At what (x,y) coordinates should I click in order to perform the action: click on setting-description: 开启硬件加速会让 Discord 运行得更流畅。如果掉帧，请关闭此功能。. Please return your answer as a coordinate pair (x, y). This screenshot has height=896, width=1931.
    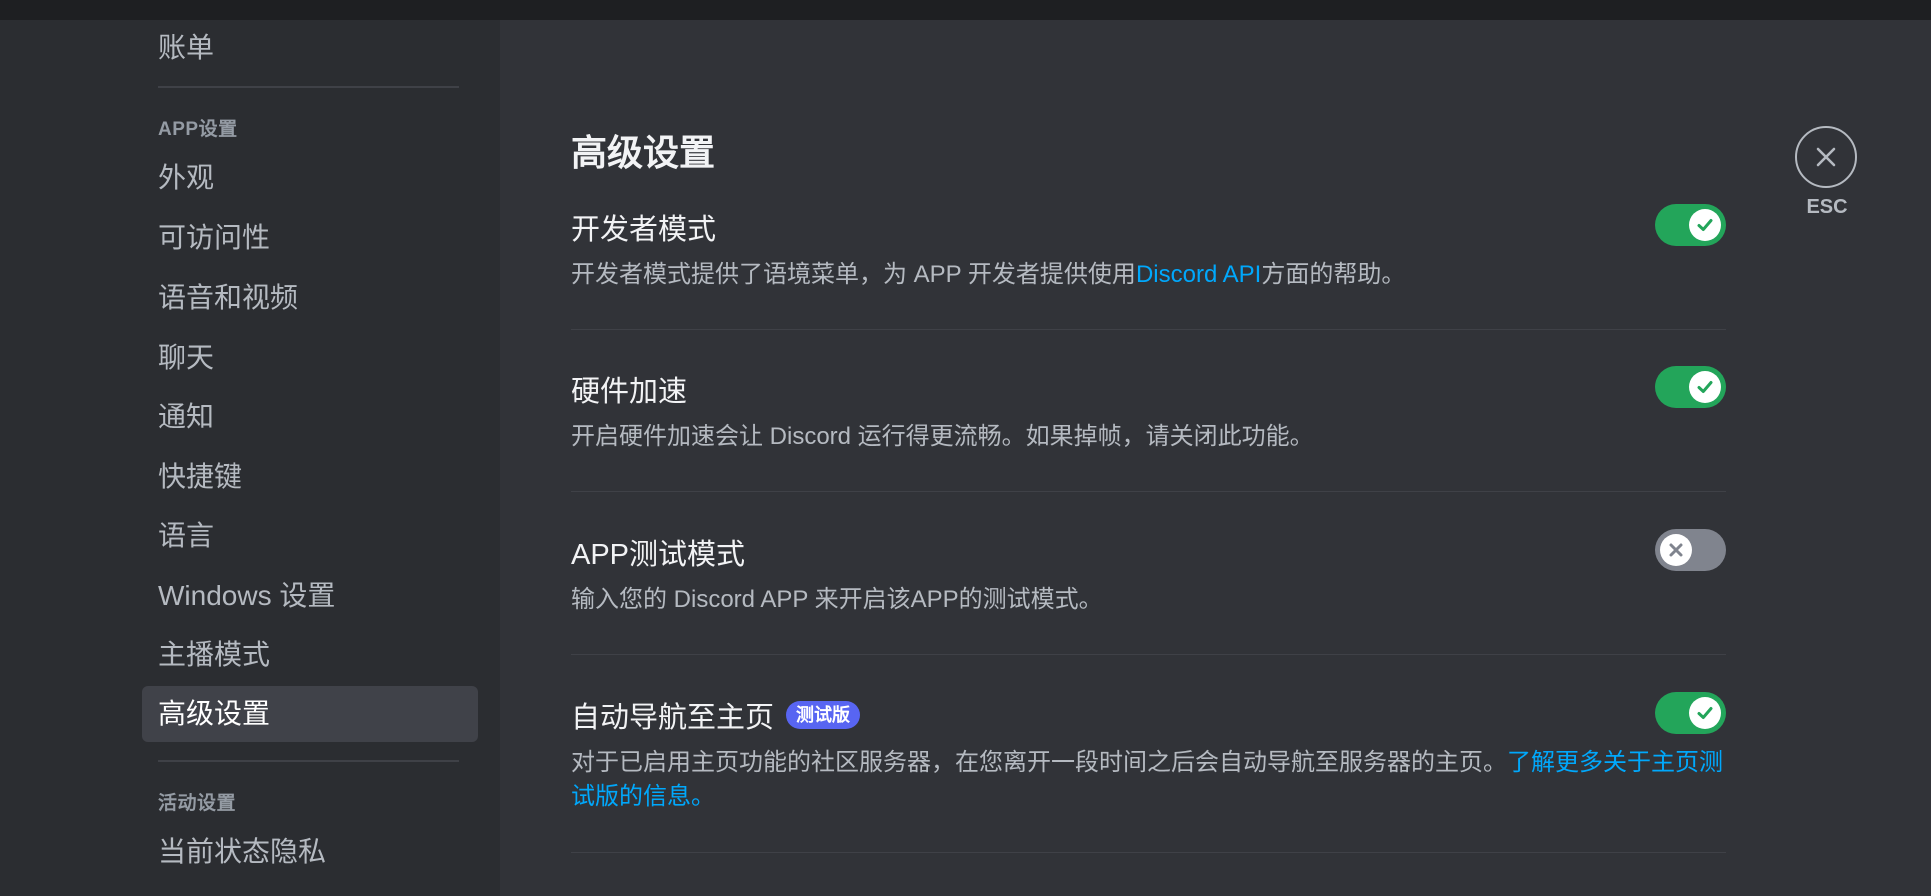
    Looking at the image, I should click on (942, 436).